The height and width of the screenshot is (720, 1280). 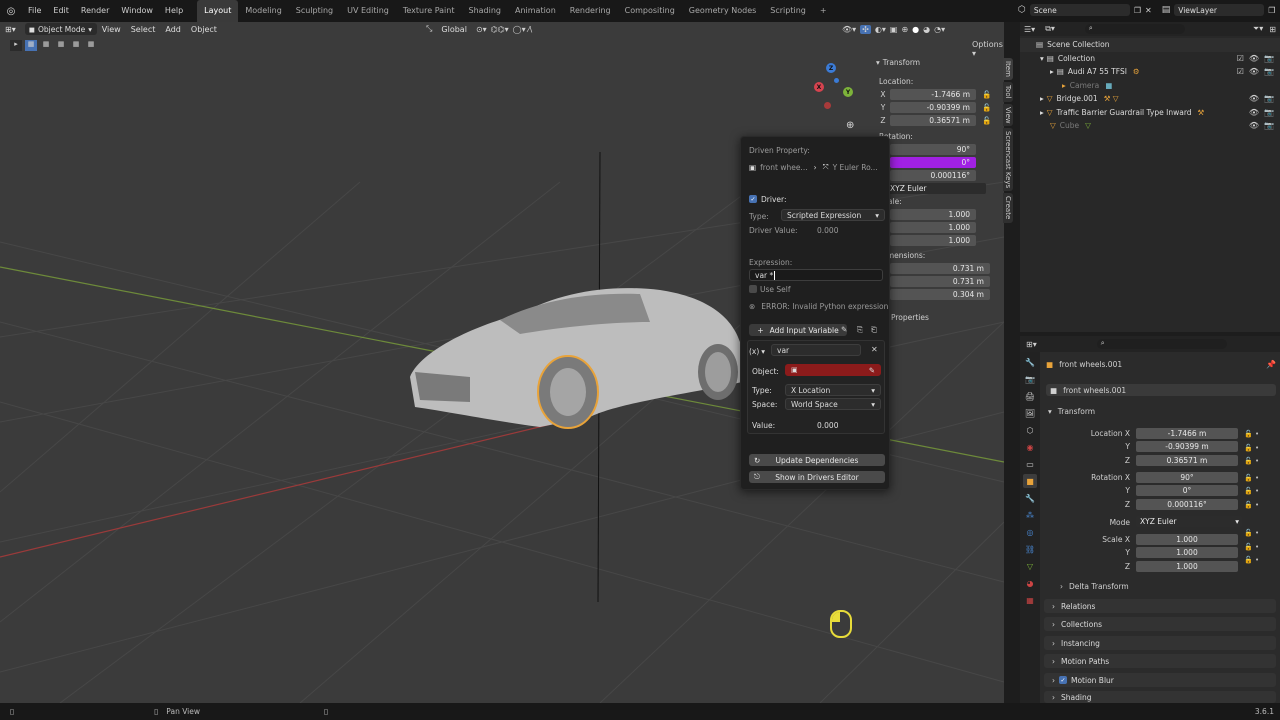 What do you see at coordinates (1240, 58) in the screenshot?
I see `checkbox-icon: ☑` at bounding box center [1240, 58].